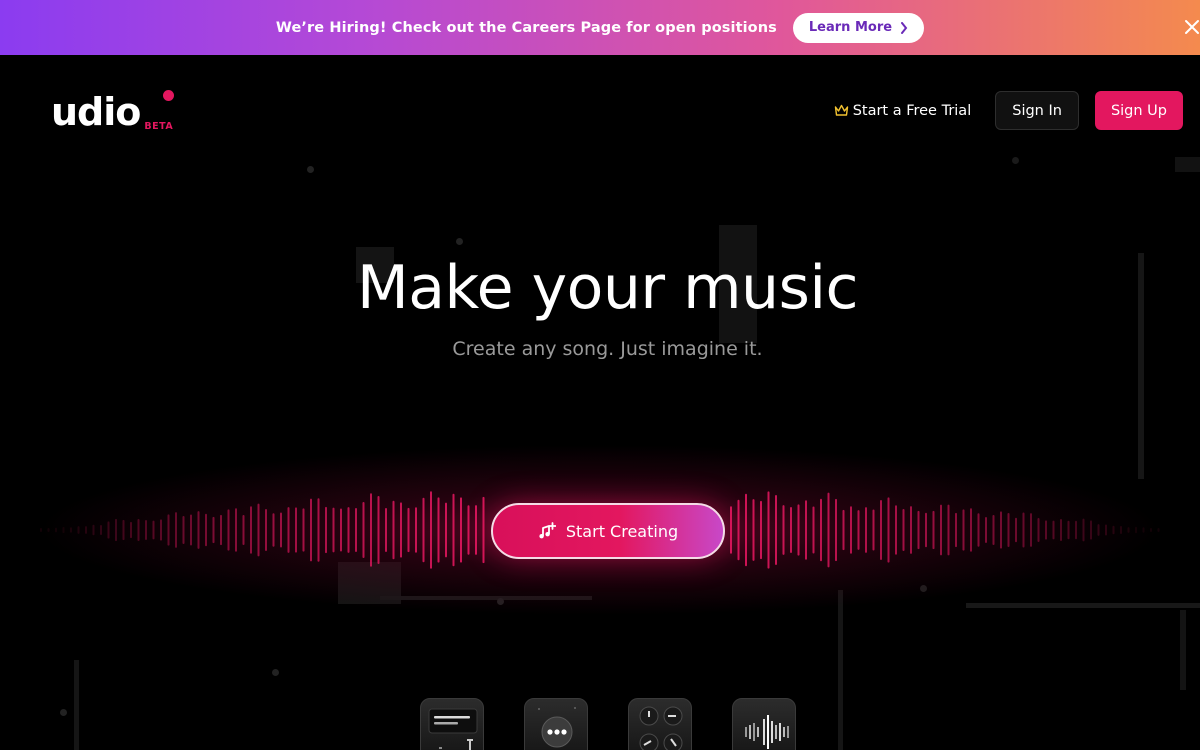 The image size is (1200, 750). Describe the element at coordinates (1037, 110) in the screenshot. I see `sign-in-button: Sign In` at that location.